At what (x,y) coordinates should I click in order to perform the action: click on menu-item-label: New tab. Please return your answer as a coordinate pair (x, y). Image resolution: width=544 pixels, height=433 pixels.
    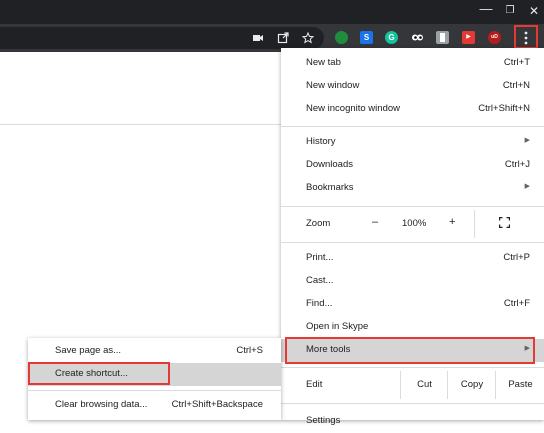
    Looking at the image, I should click on (323, 62).